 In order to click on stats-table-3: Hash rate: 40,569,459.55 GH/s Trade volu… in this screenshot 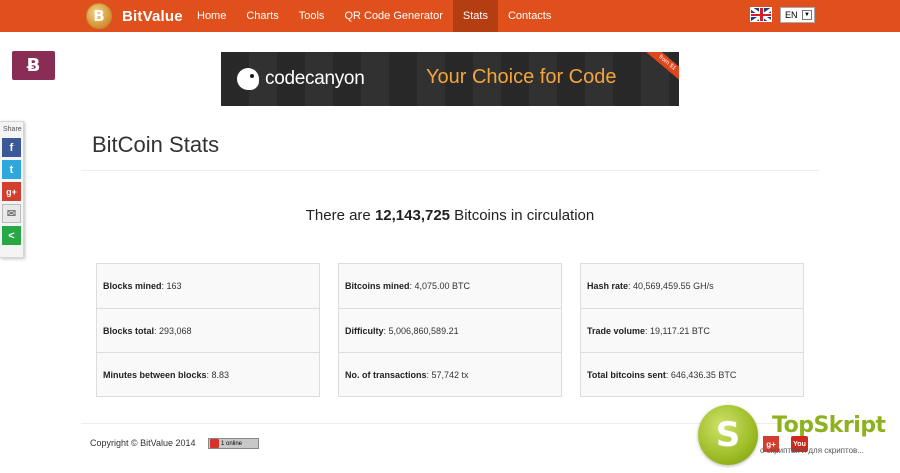, I will do `click(692, 330)`.